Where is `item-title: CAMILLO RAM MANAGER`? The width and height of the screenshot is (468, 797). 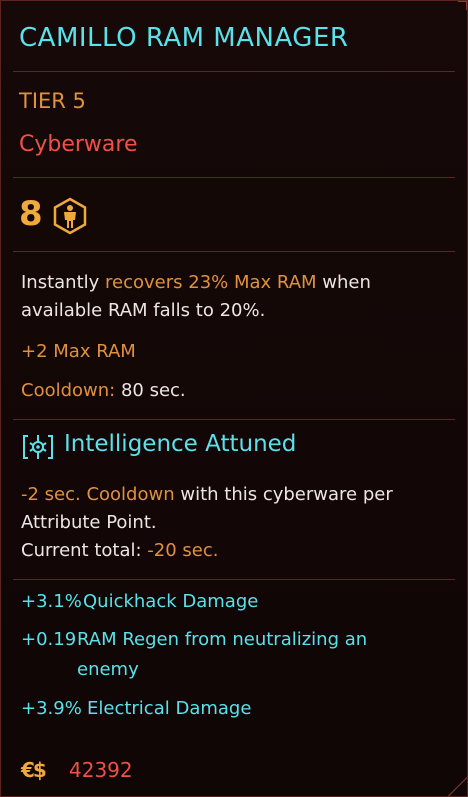 item-title: CAMILLO RAM MANAGER is located at coordinates (184, 38).